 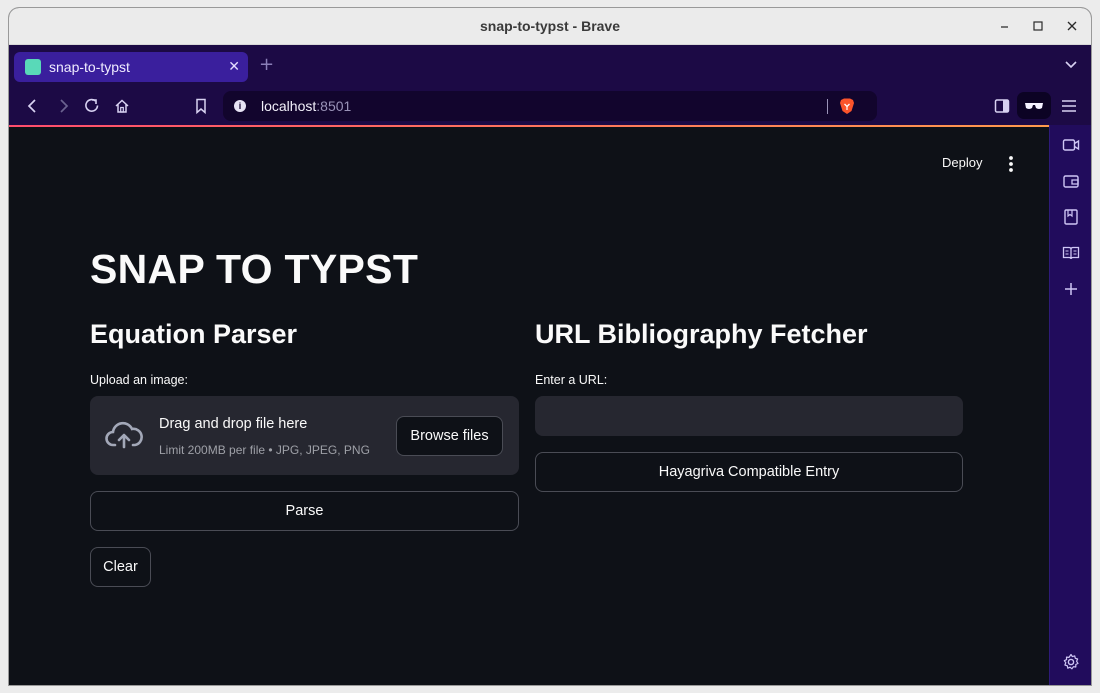 What do you see at coordinates (962, 162) in the screenshot?
I see `deploy-button: Deploy` at bounding box center [962, 162].